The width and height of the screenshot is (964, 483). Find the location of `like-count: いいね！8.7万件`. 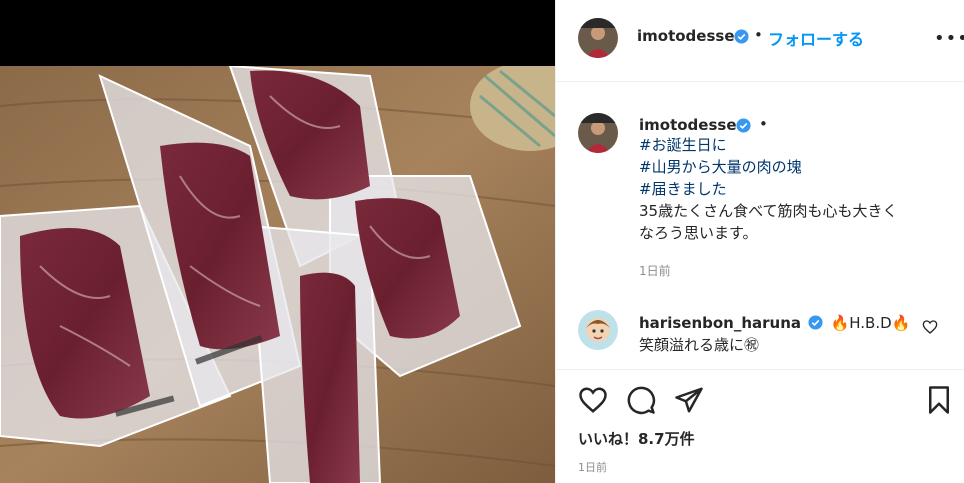

like-count: いいね！8.7万件 is located at coordinates (636, 438).